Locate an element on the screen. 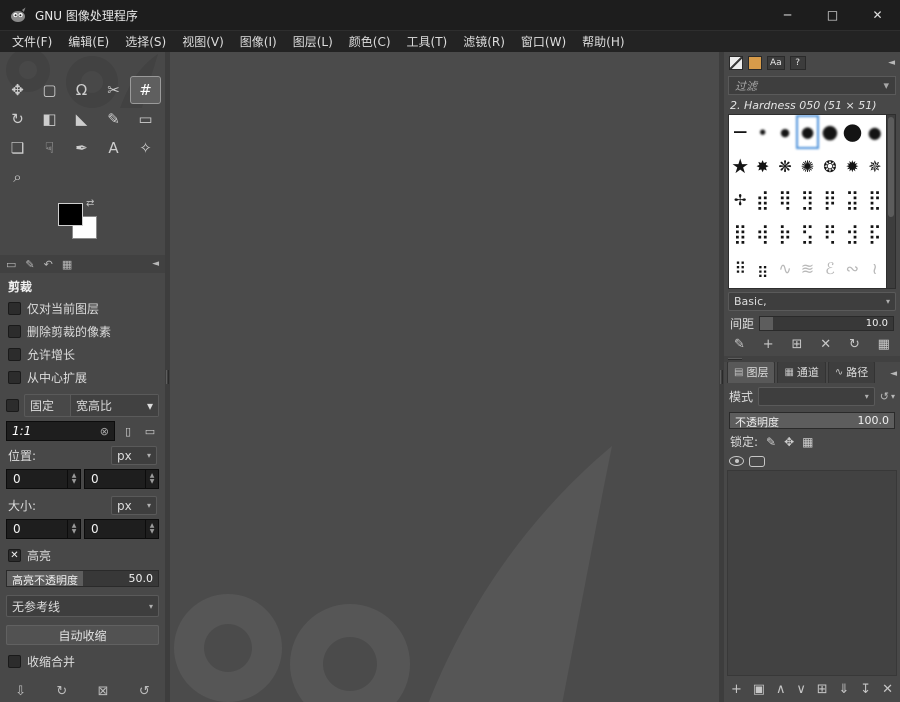 The width and height of the screenshot is (900, 702). fixed-checkbox is located at coordinates (12, 405).